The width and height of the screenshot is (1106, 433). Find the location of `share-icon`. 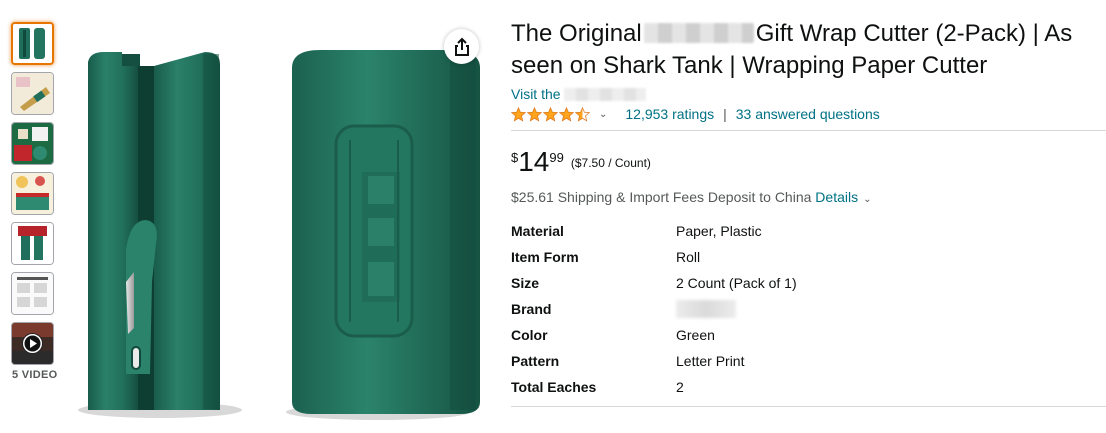

share-icon is located at coordinates (461, 46).